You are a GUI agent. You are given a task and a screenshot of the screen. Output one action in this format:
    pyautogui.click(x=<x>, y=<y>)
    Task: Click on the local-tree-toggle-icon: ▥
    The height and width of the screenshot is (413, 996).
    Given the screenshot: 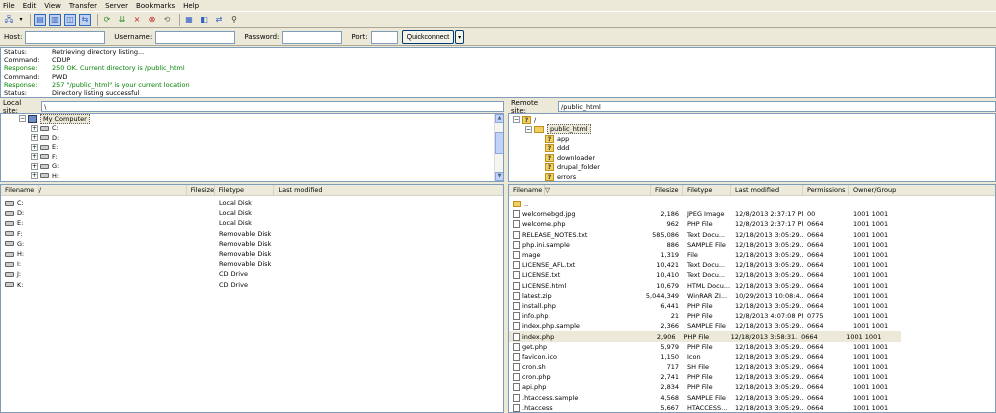 What is the action you would take?
    pyautogui.click(x=55, y=19)
    